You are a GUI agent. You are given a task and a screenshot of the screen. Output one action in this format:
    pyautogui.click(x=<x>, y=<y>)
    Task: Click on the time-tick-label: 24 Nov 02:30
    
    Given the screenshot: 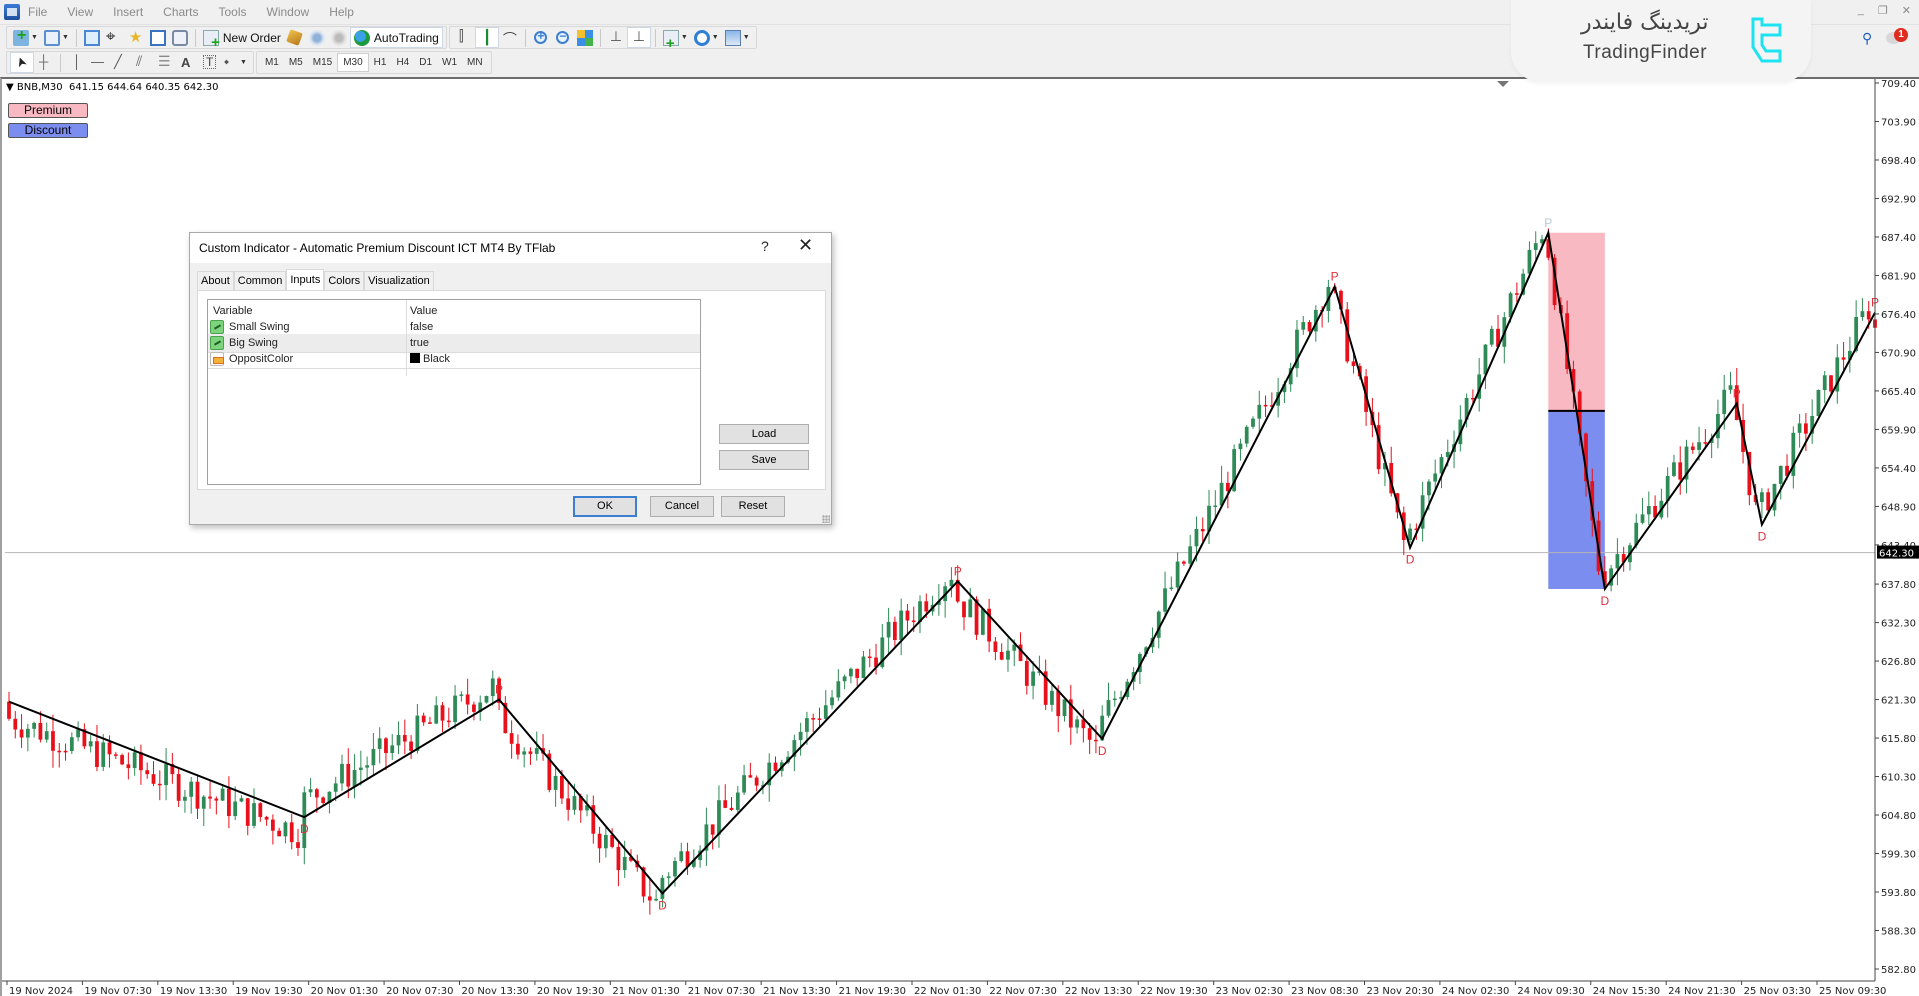 What is the action you would take?
    pyautogui.click(x=1475, y=991)
    